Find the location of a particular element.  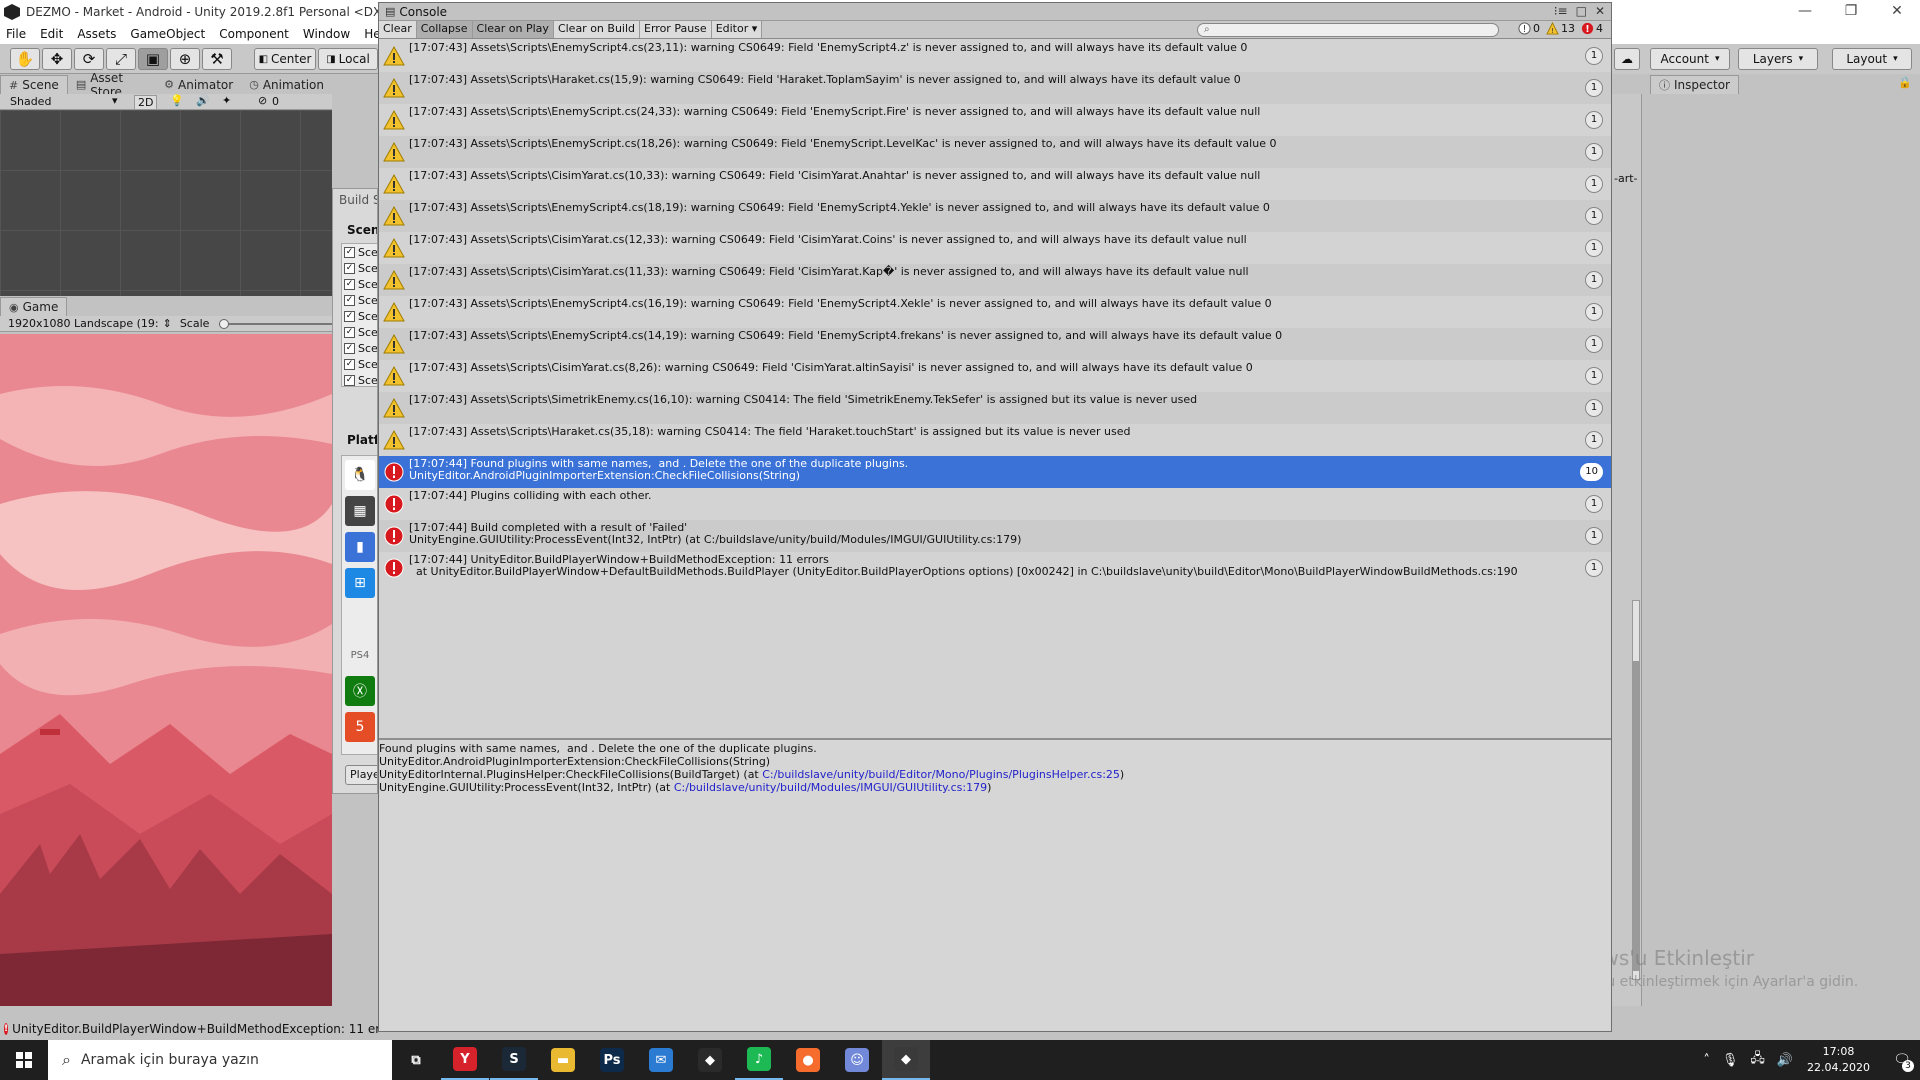

taskbar-clock: 17:08 22.04.2020 is located at coordinates (1838, 1060).